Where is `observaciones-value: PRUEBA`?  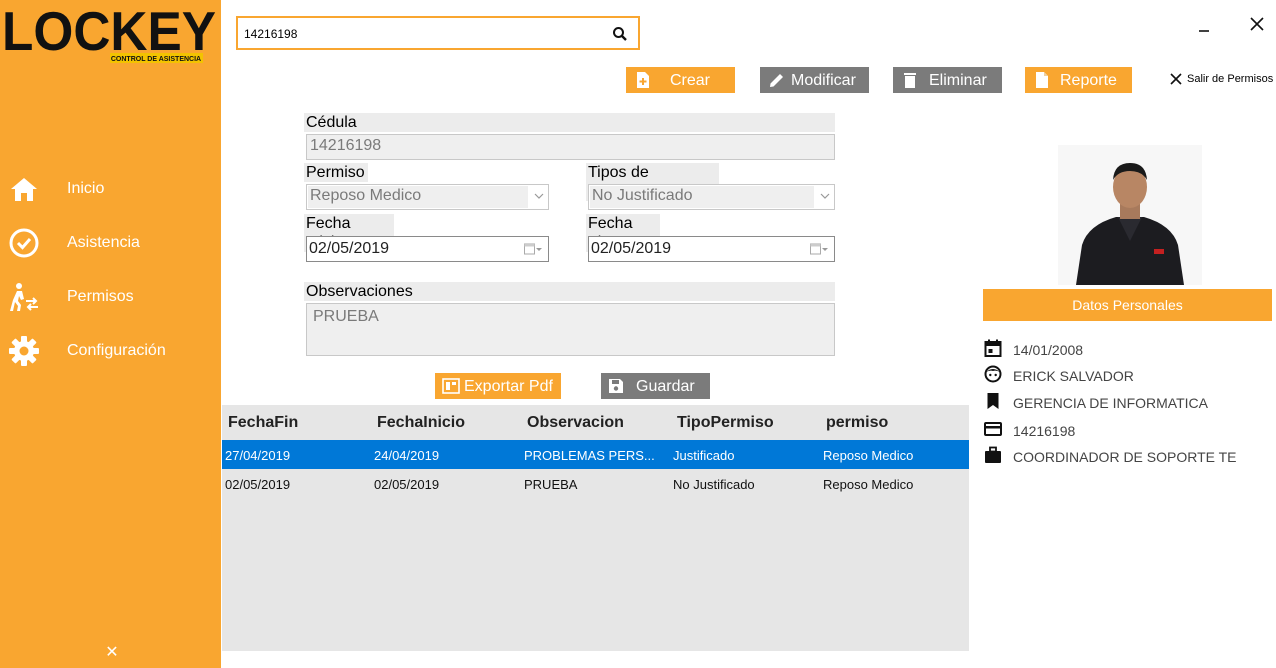 observaciones-value: PRUEBA is located at coordinates (346, 316).